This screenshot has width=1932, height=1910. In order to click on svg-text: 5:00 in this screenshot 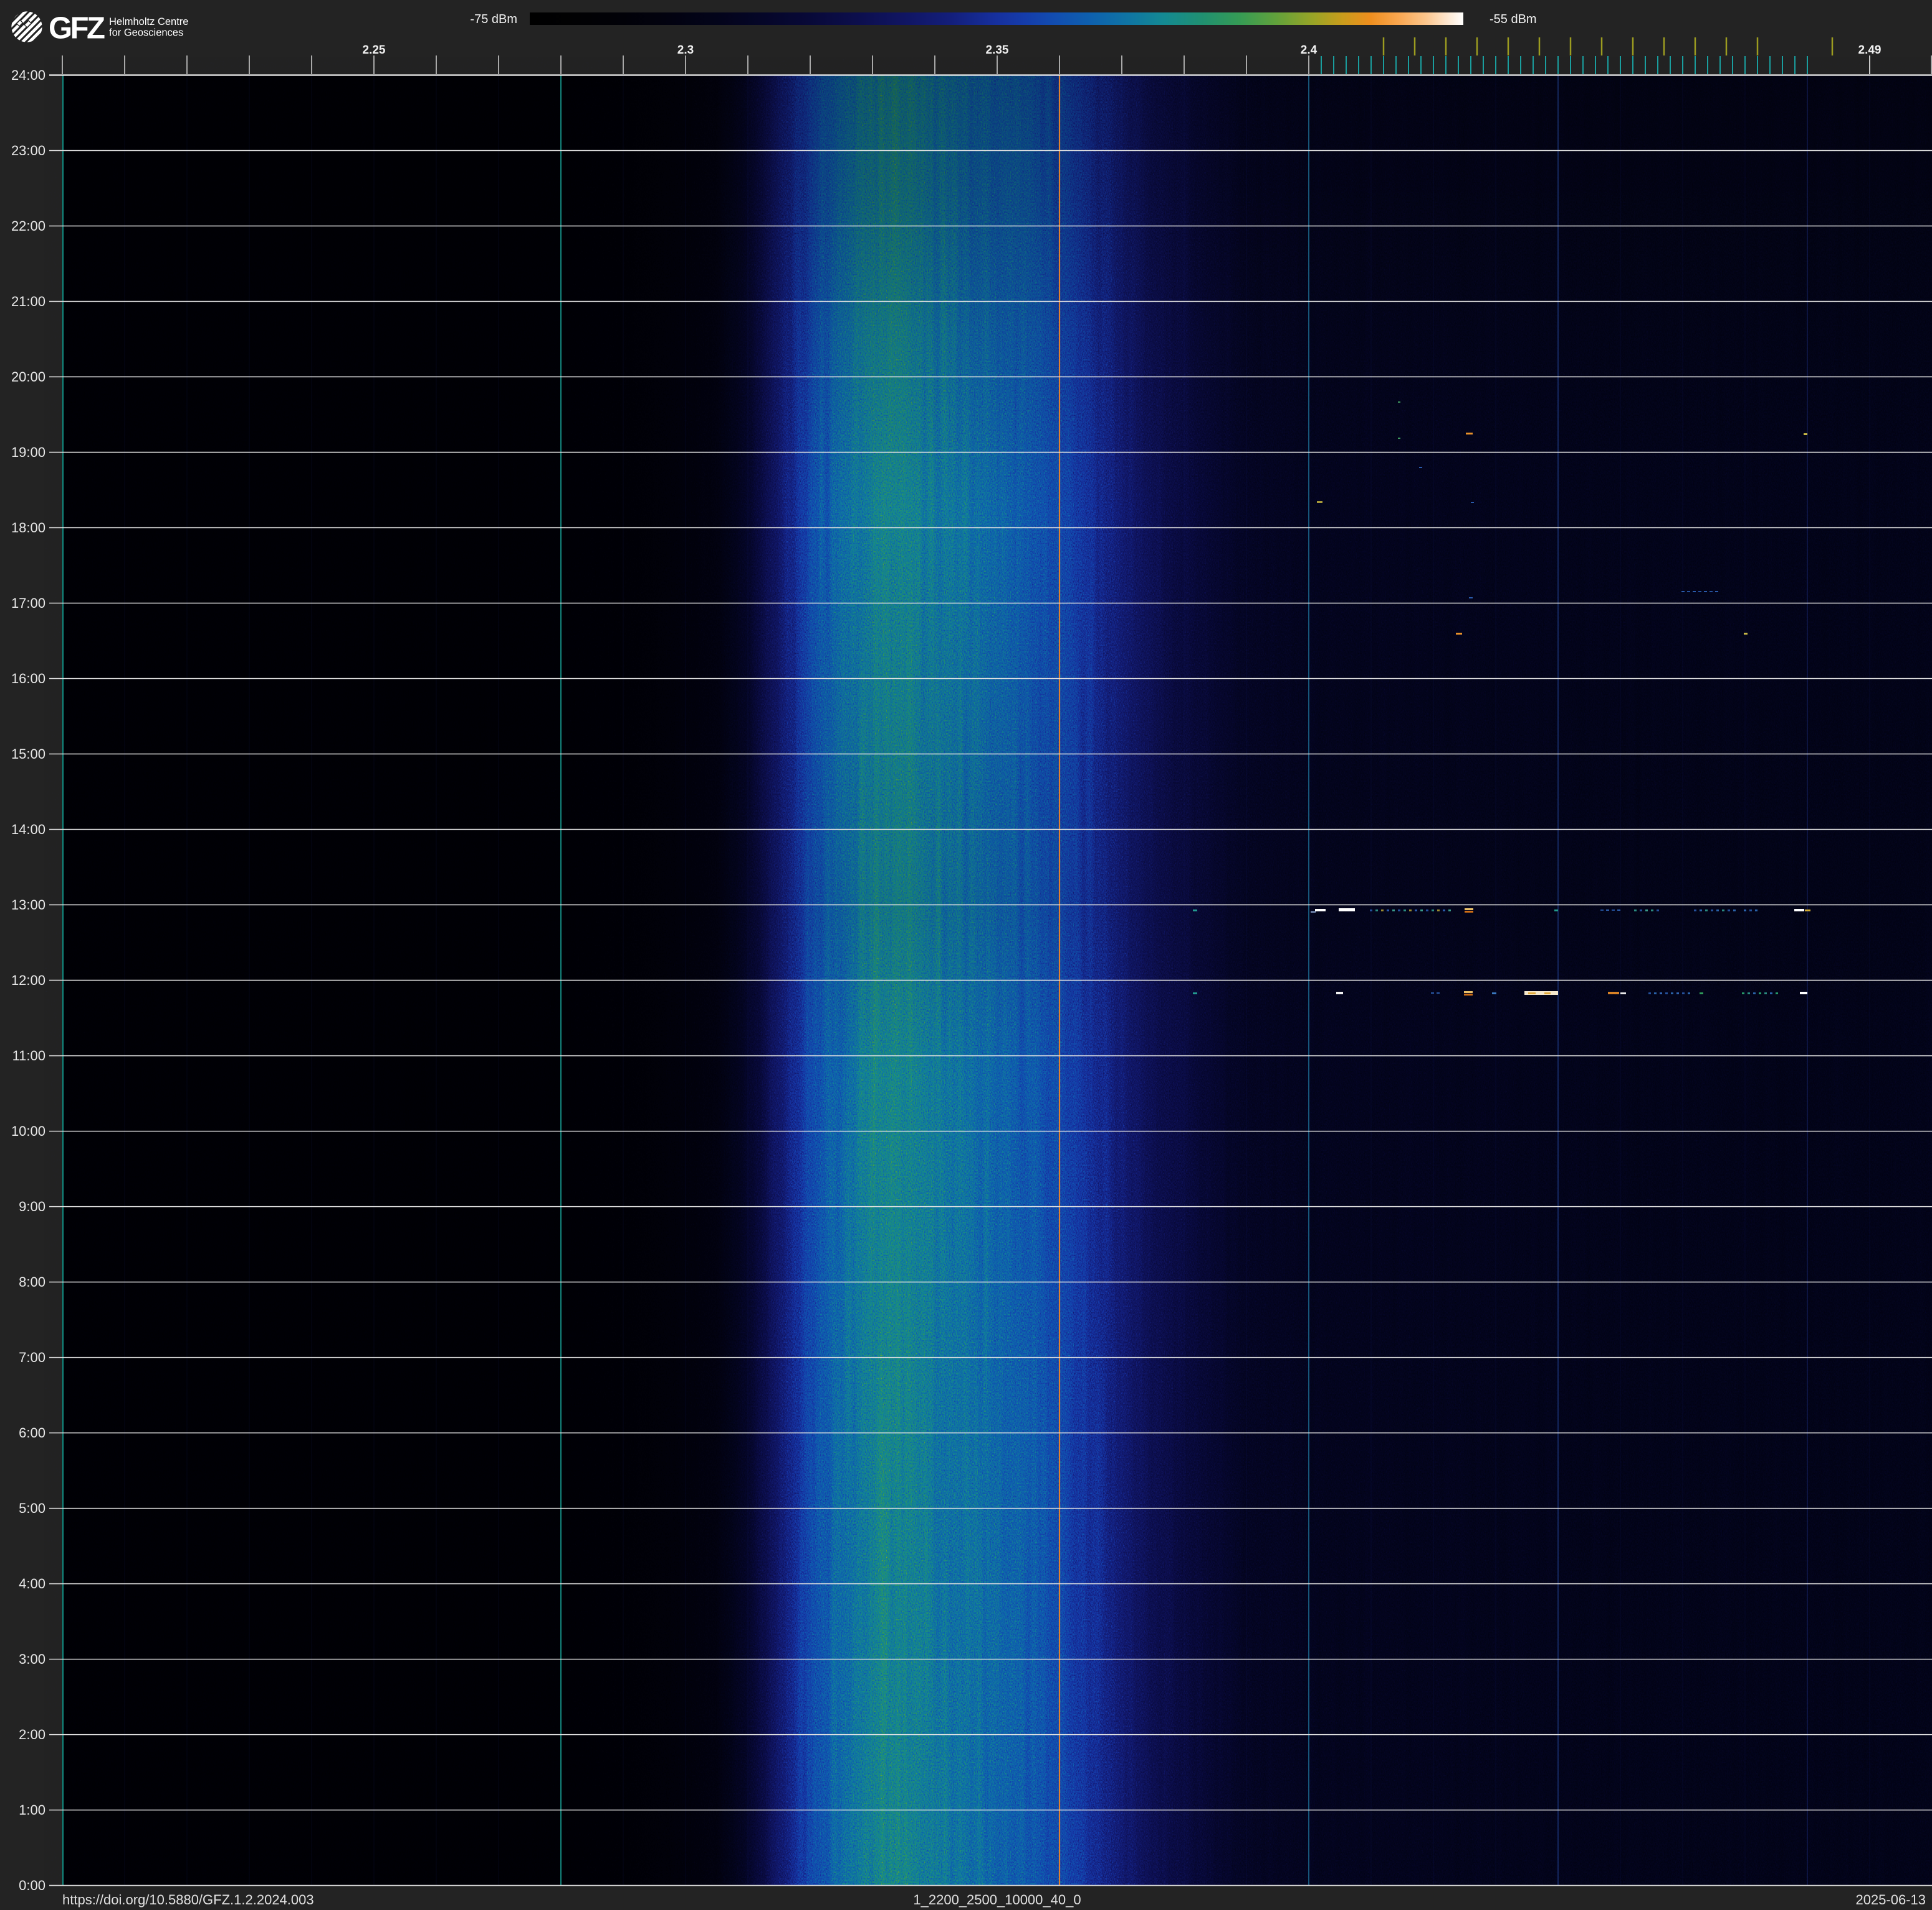, I will do `click(32, 1508)`.